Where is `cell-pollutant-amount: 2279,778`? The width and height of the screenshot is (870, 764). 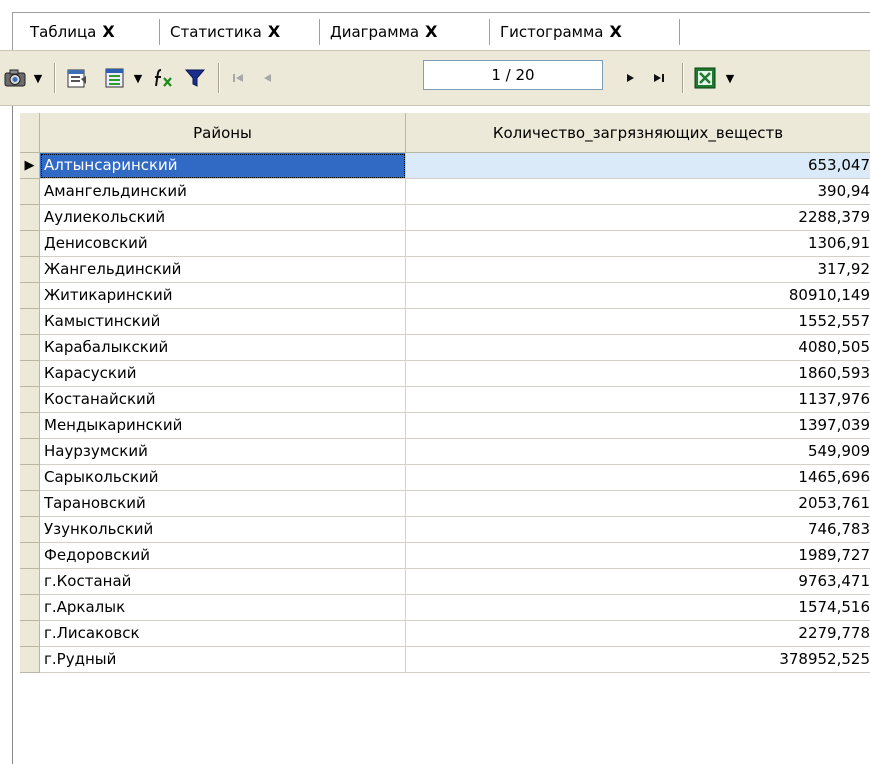 cell-pollutant-amount: 2279,778 is located at coordinates (638, 634).